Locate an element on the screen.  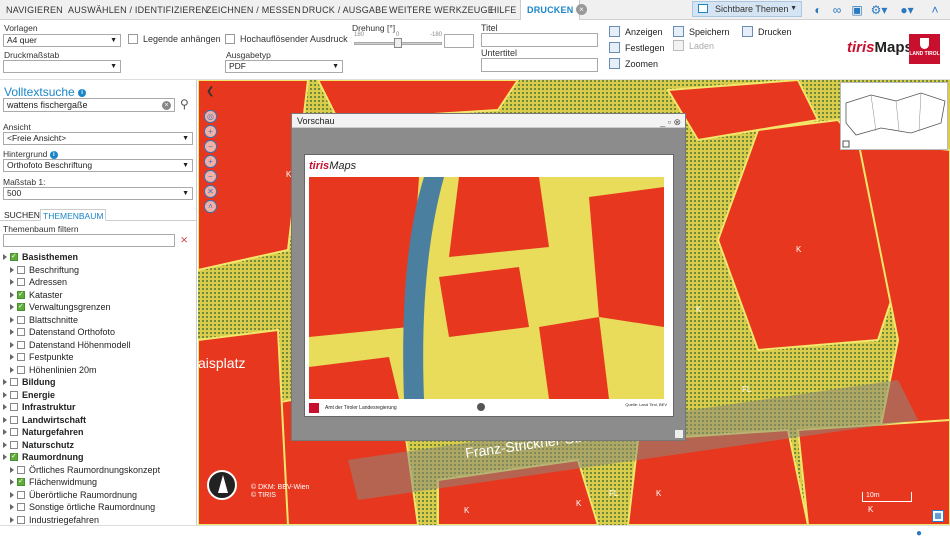
search-icon: ⚲ is located at coordinates (184, 104).